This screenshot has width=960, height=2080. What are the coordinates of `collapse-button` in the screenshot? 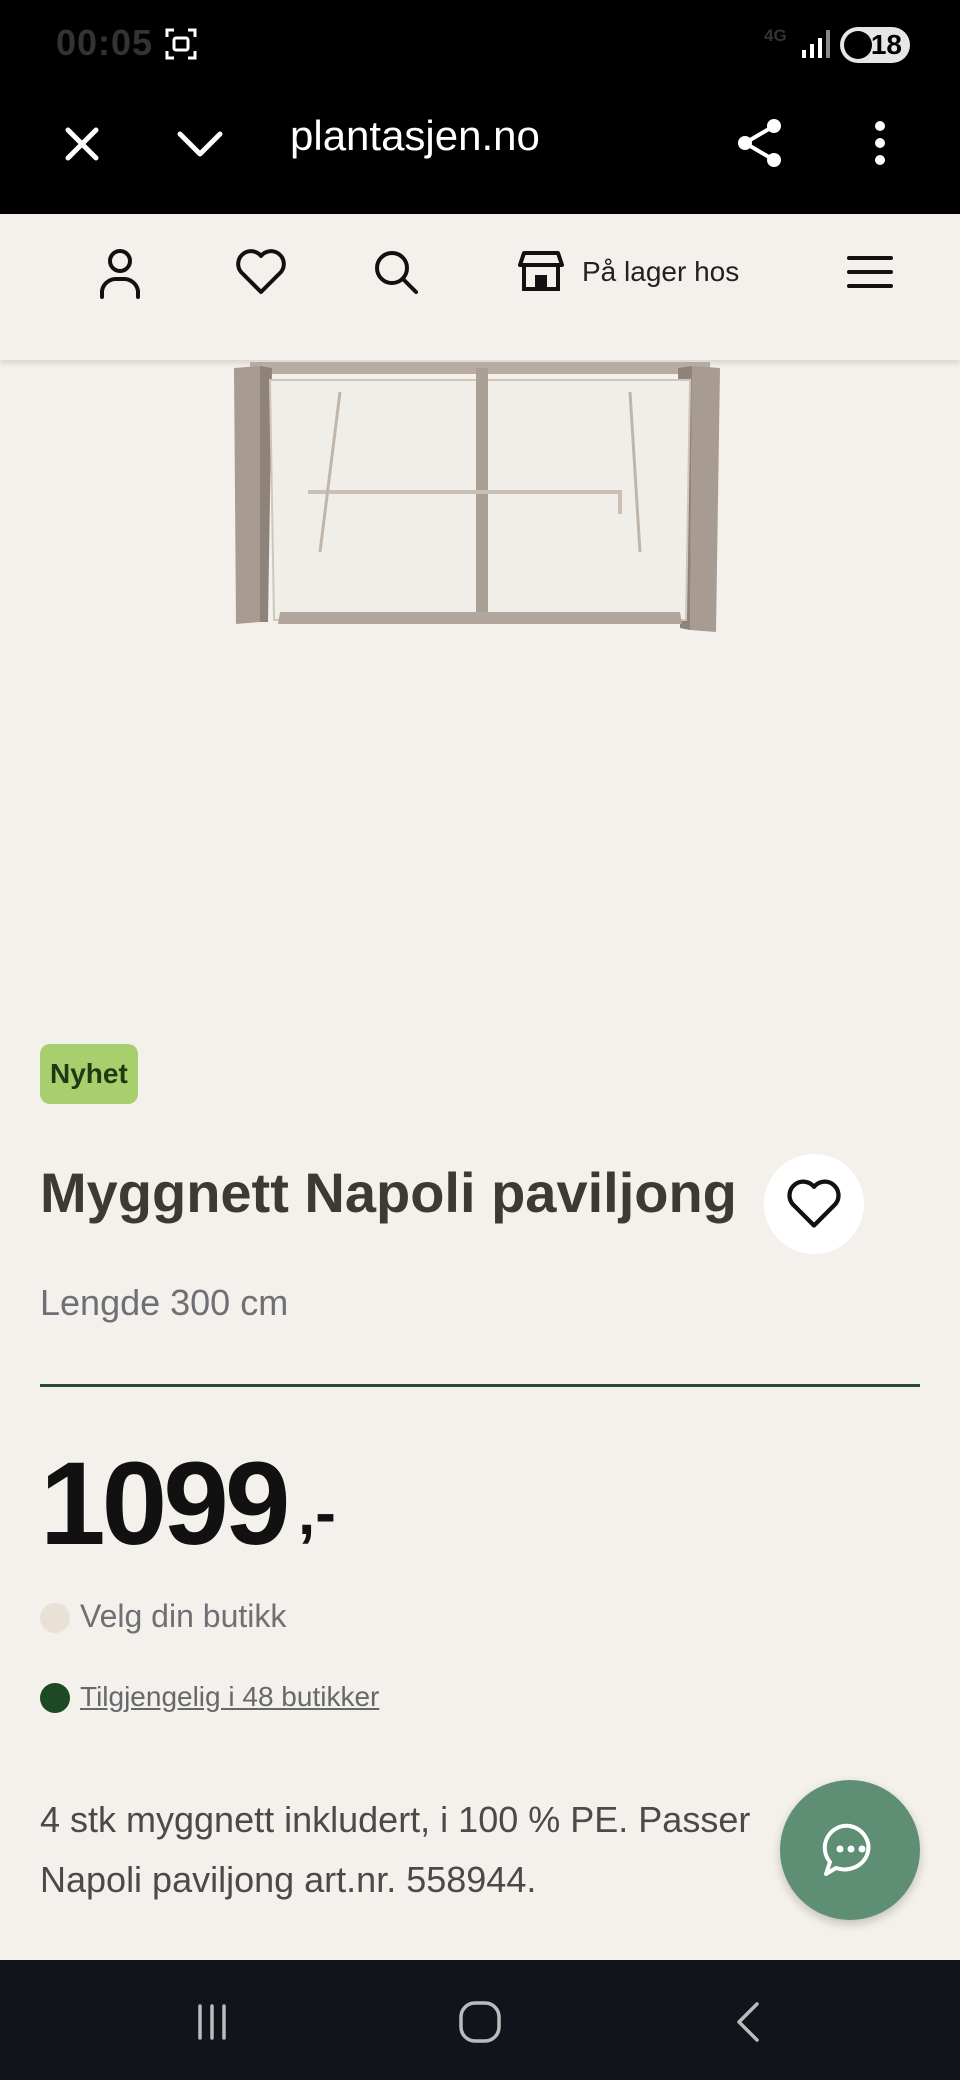 It's located at (200, 144).